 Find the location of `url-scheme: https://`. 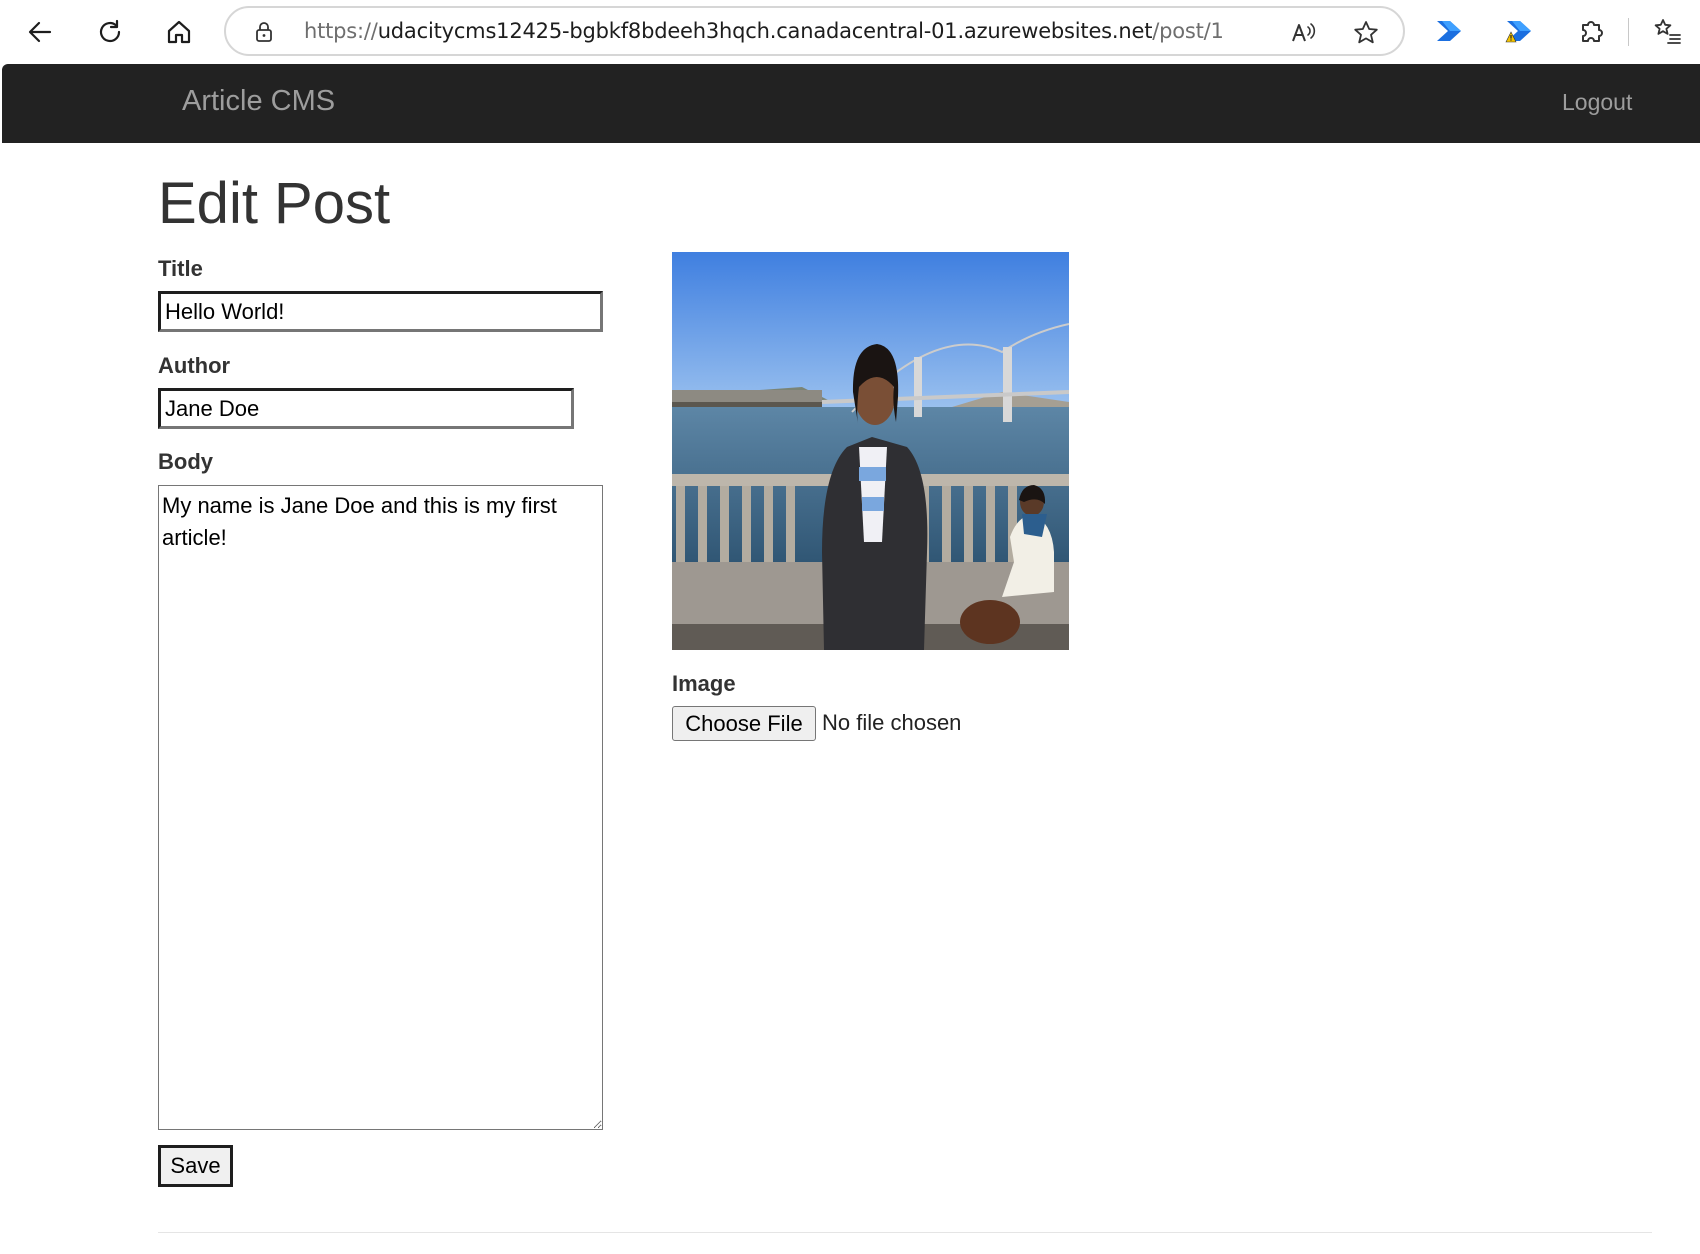

url-scheme: https:// is located at coordinates (341, 31).